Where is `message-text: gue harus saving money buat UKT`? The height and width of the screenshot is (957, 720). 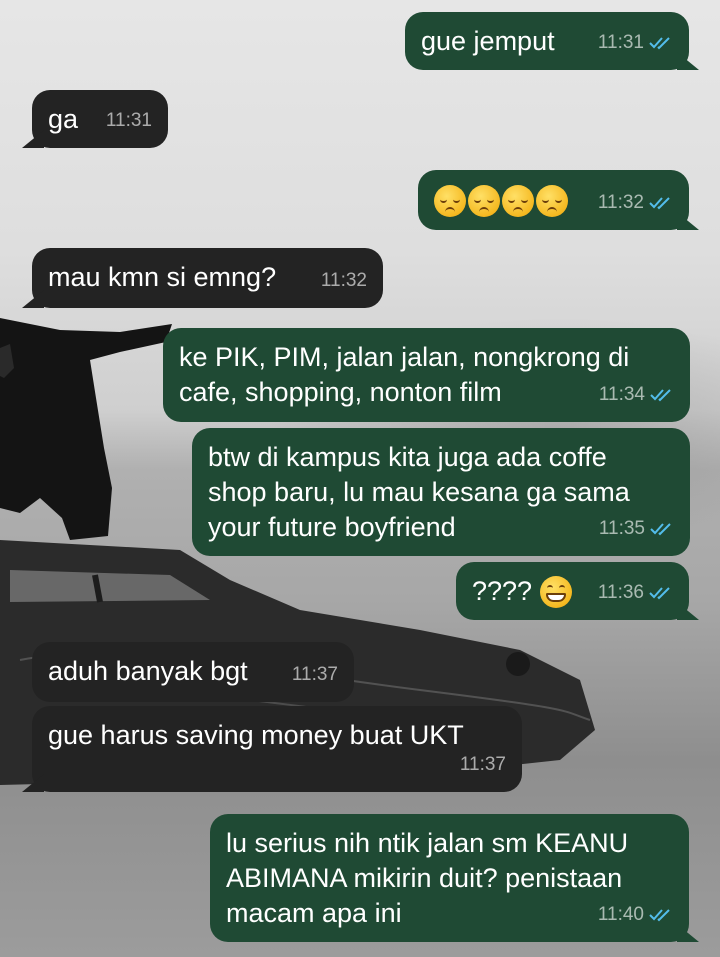
message-text: gue harus saving money buat UKT is located at coordinates (256, 735).